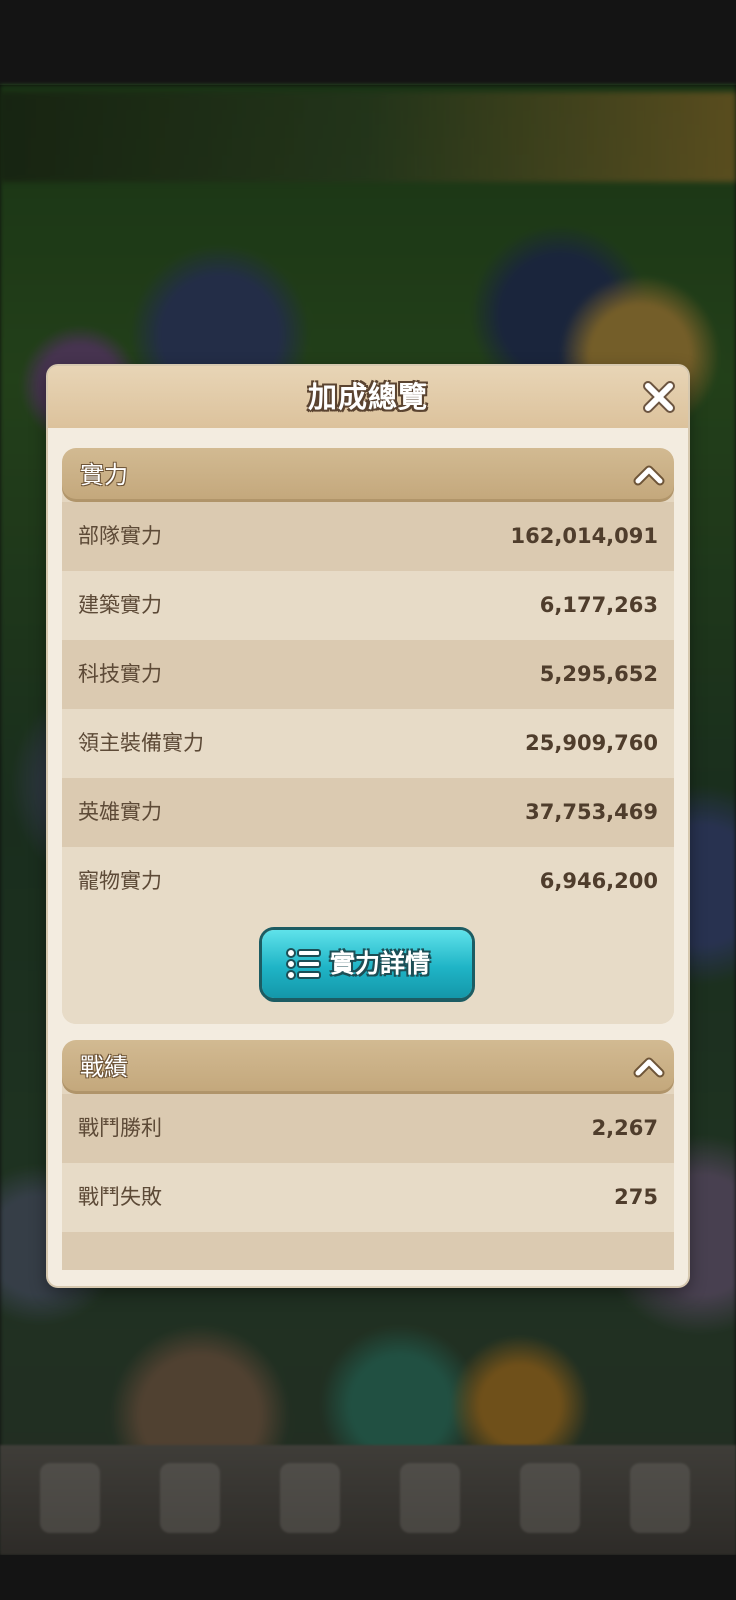 This screenshot has width=736, height=1600. What do you see at coordinates (120, 674) in the screenshot?
I see `stat-label: 科技實力` at bounding box center [120, 674].